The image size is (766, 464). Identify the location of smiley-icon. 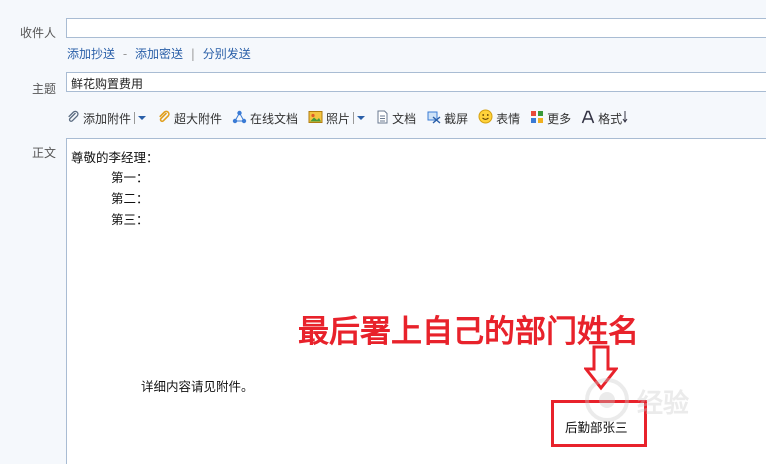
(487, 118).